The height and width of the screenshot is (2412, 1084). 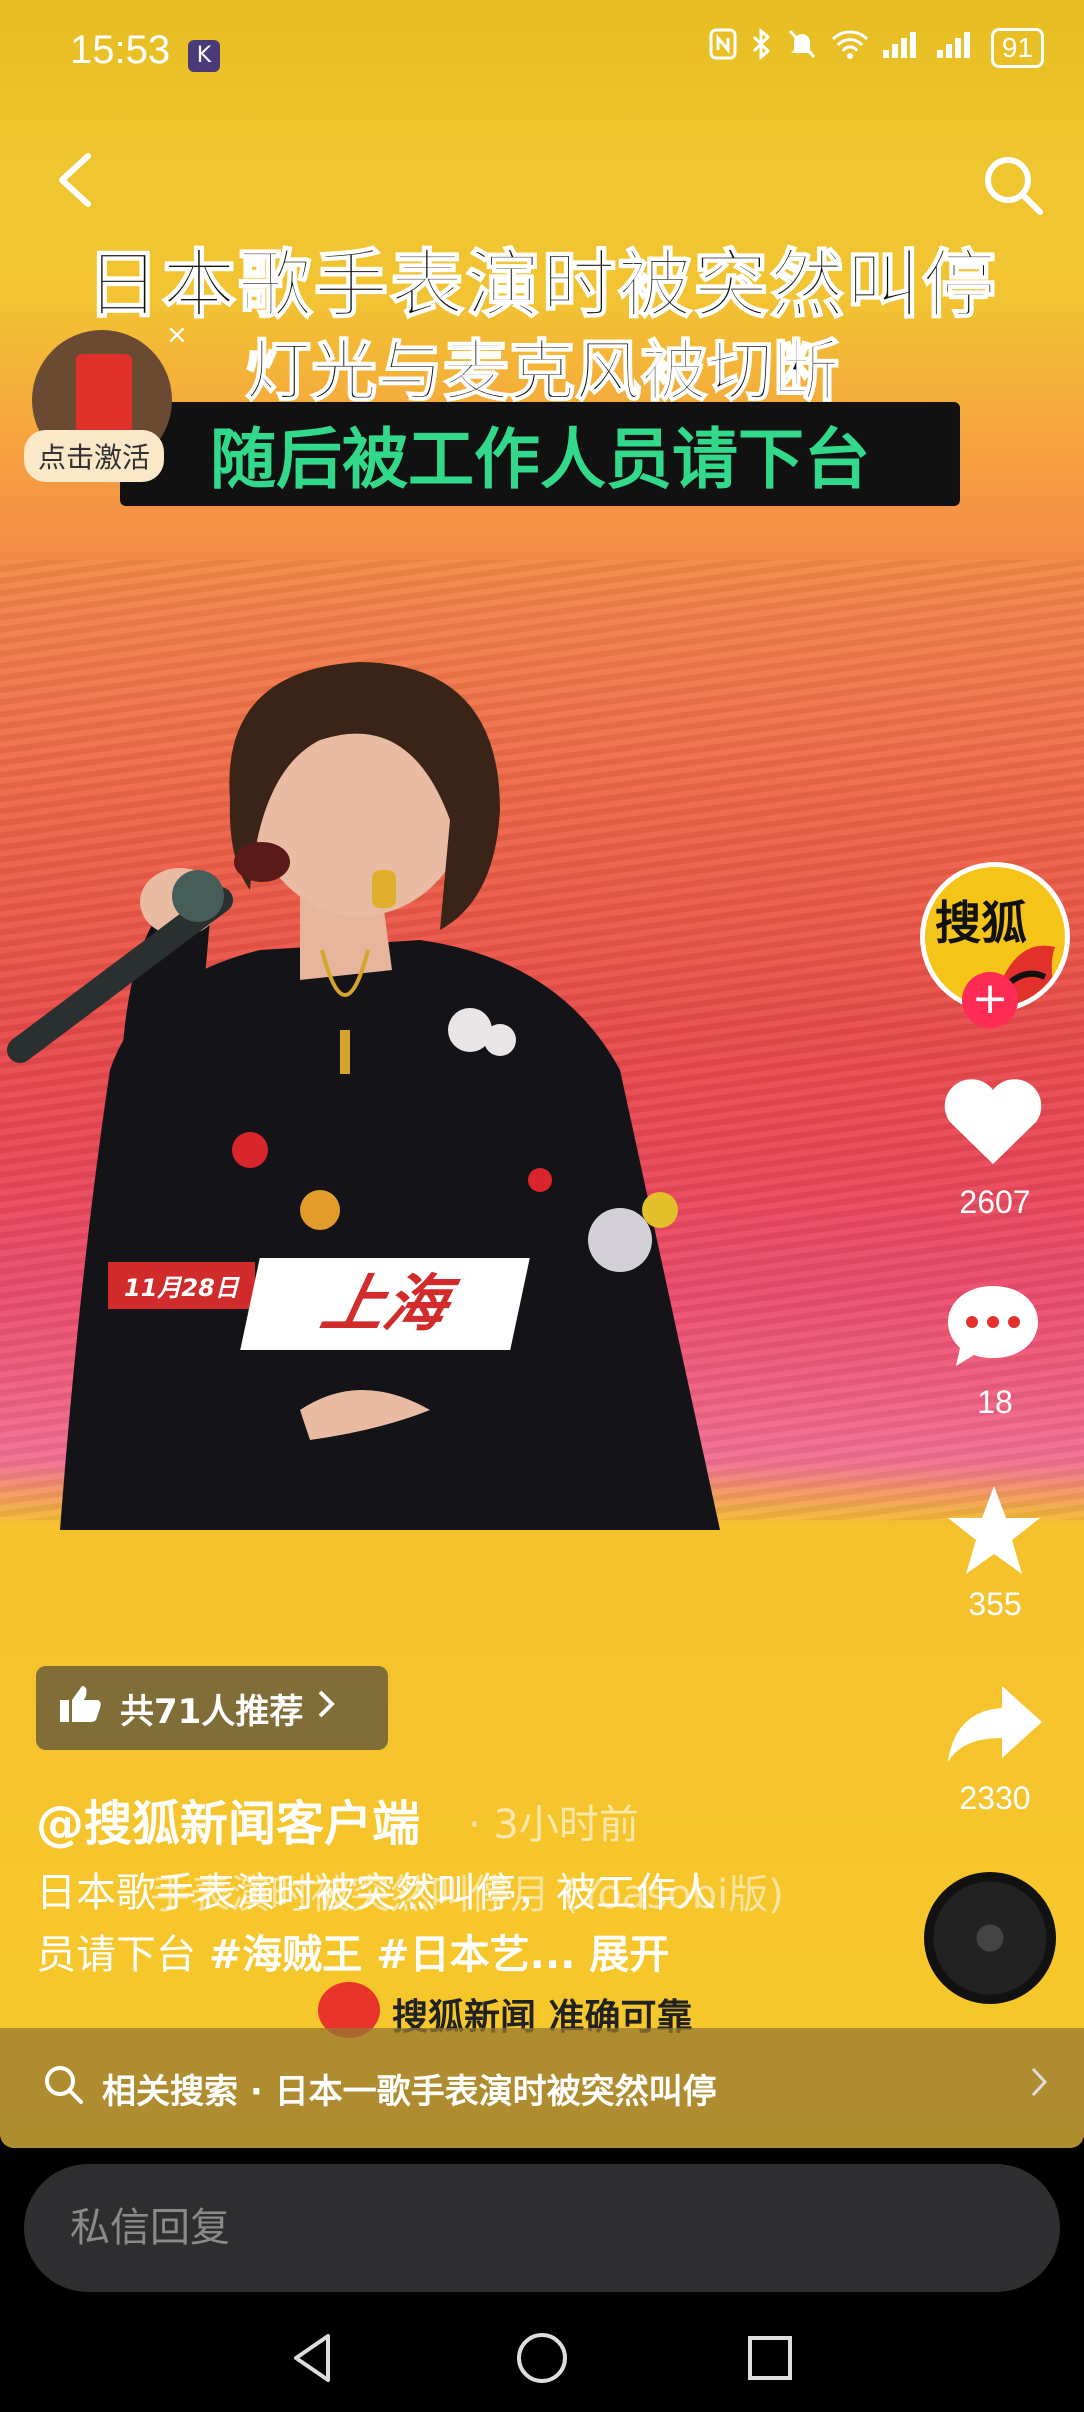 I want to click on post-time: · 3小时前, so click(x=553, y=1825).